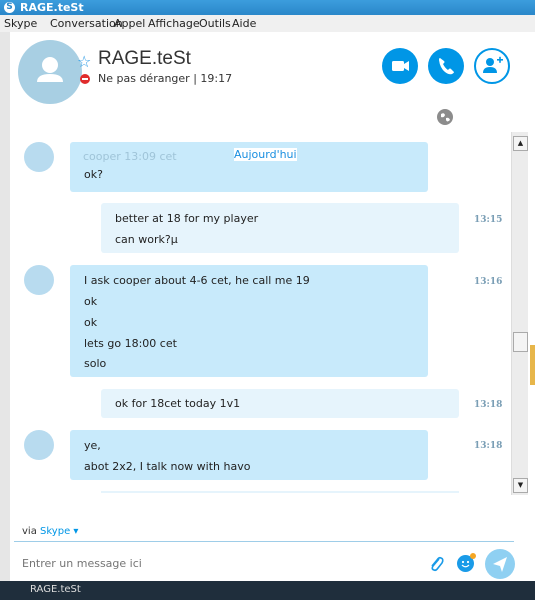 This screenshot has height=600, width=535. I want to click on emoticon-icon, so click(466, 562).